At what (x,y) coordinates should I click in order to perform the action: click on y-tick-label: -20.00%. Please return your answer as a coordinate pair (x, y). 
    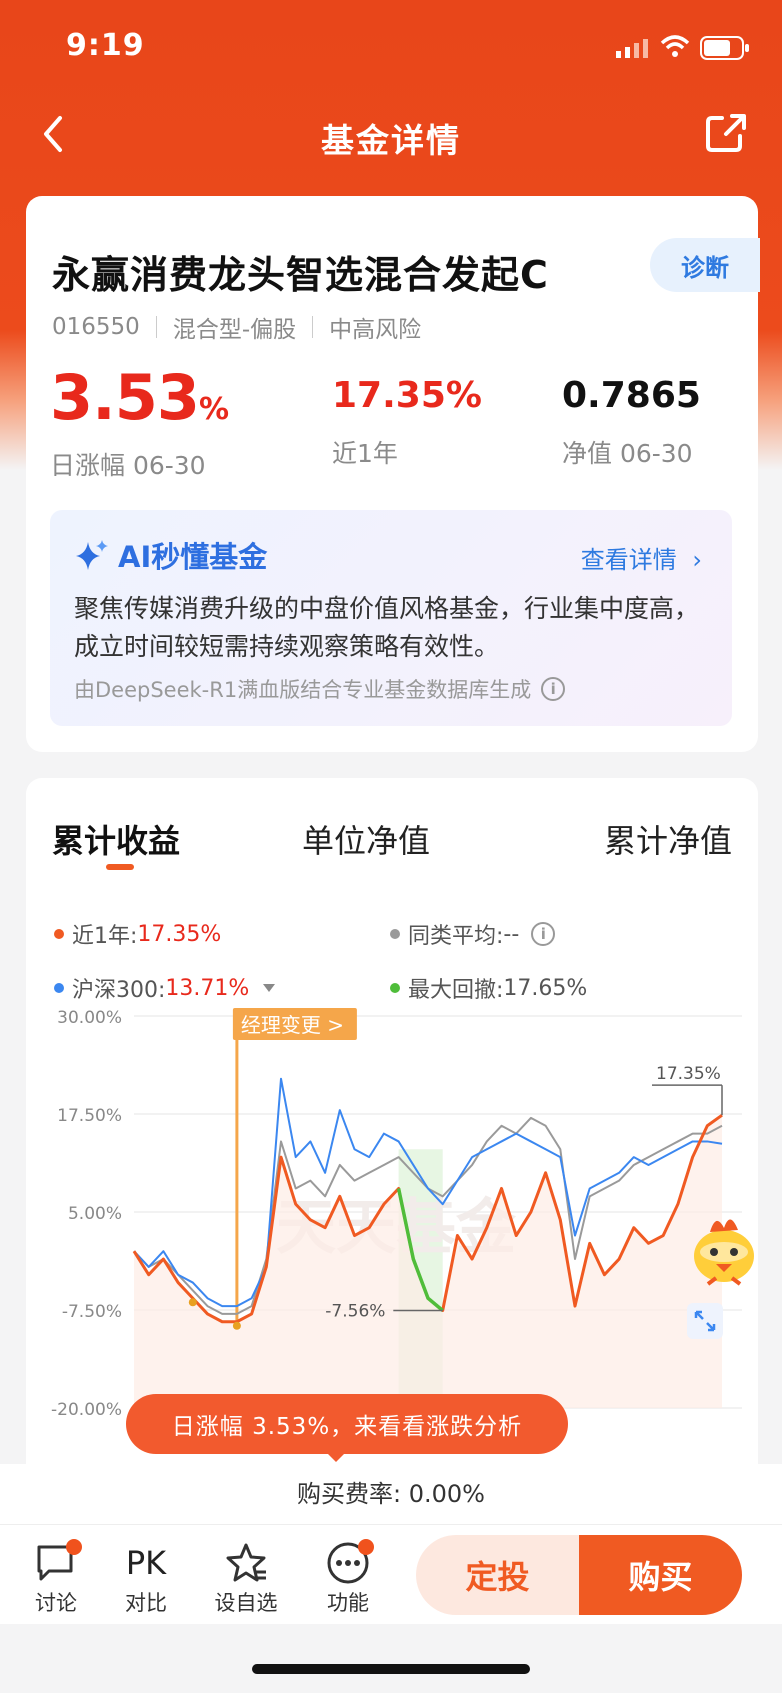
    Looking at the image, I should click on (86, 1410).